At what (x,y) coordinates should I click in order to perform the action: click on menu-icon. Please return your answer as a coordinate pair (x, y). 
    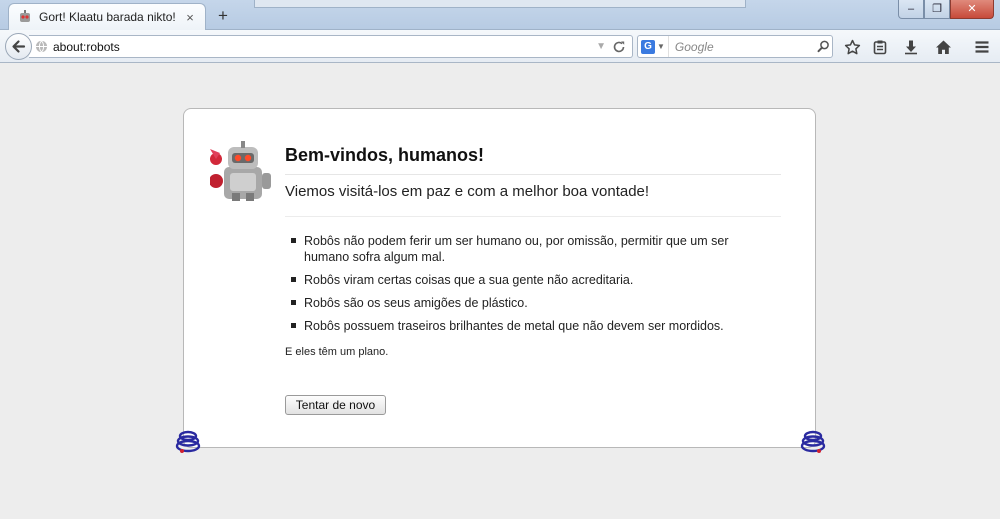
    Looking at the image, I should click on (982, 47).